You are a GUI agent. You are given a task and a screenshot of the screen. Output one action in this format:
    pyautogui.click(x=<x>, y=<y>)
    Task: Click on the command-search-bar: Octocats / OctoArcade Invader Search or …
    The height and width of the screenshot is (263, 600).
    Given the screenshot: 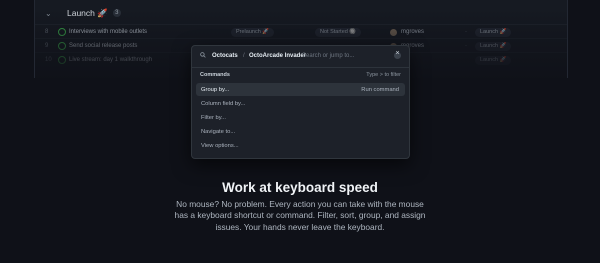 What is the action you would take?
    pyautogui.click(x=300, y=57)
    